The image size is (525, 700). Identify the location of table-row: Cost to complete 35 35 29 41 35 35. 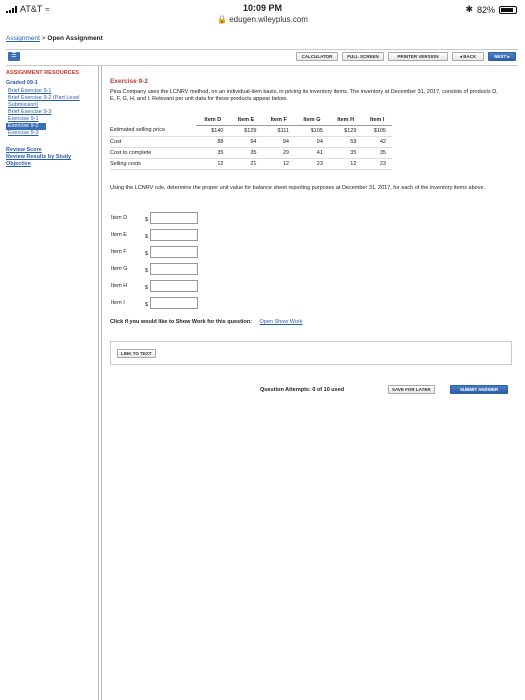
(251, 153).